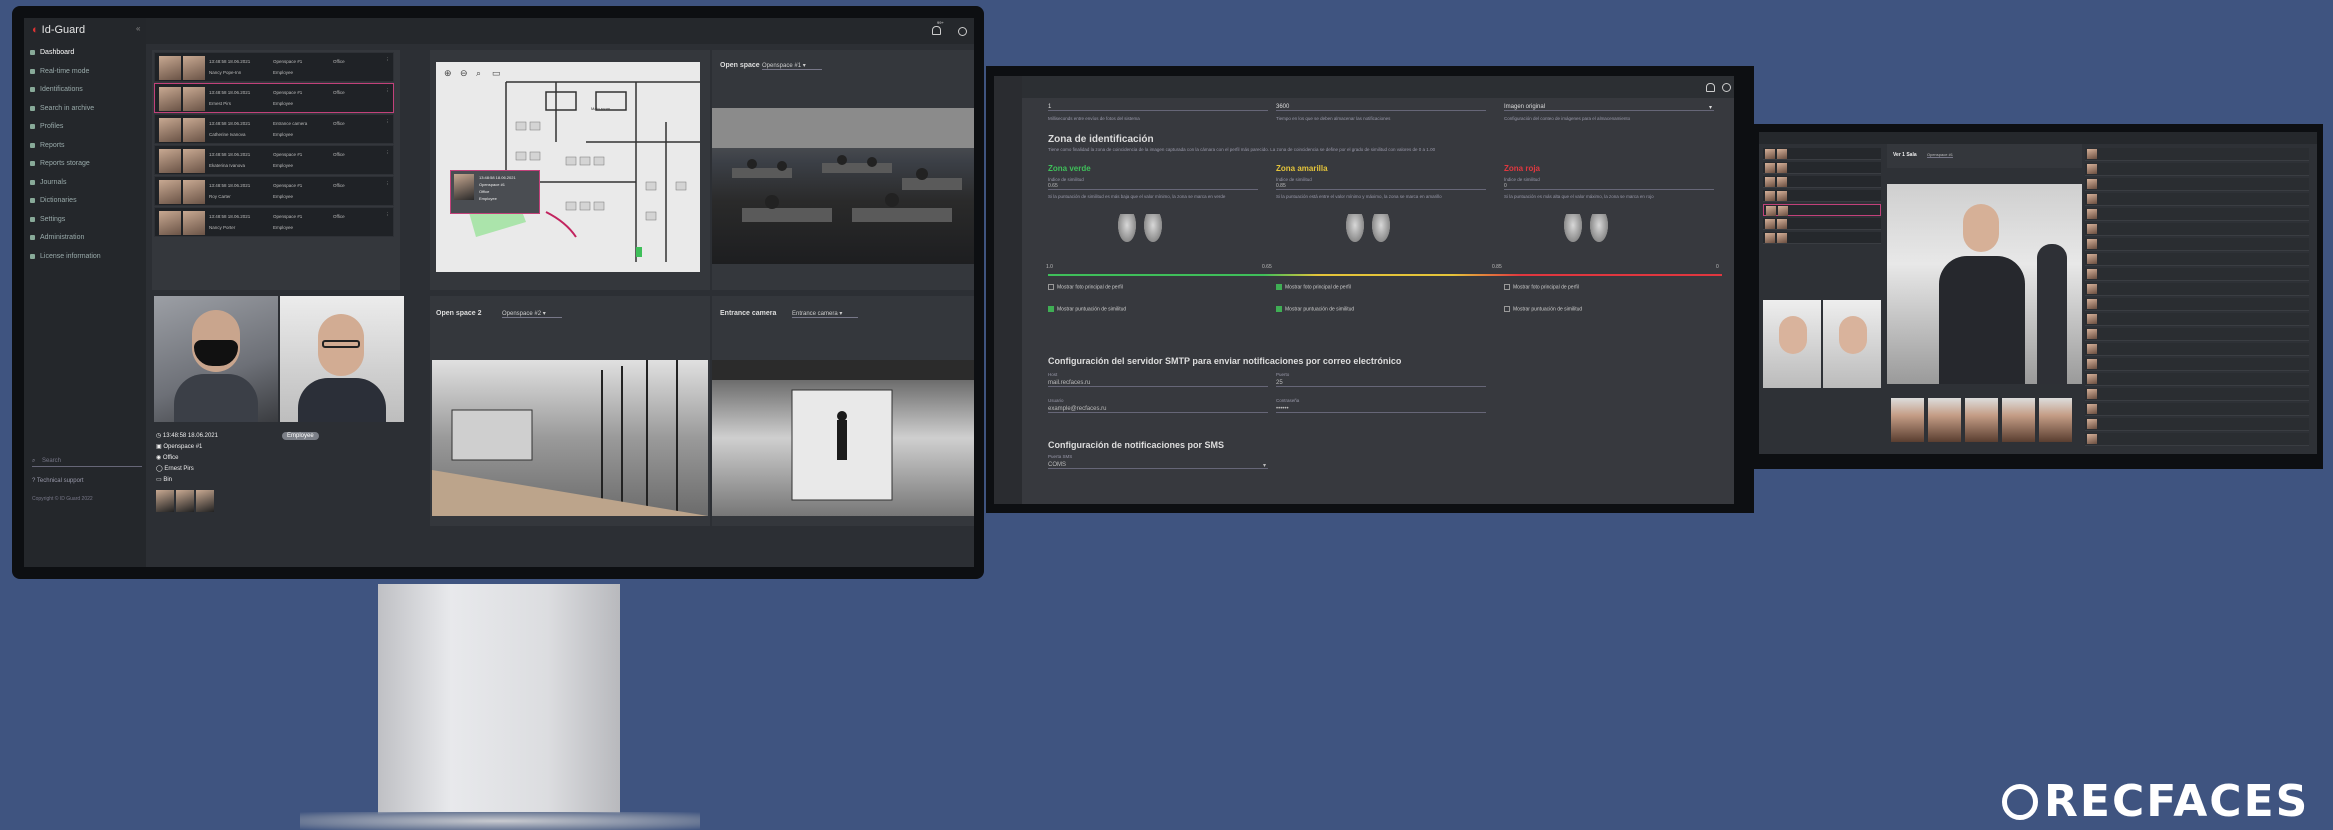 The image size is (2333, 830). Describe the element at coordinates (1609, 107) in the screenshot. I see `top-field-3-select: Imagen original ▾` at that location.